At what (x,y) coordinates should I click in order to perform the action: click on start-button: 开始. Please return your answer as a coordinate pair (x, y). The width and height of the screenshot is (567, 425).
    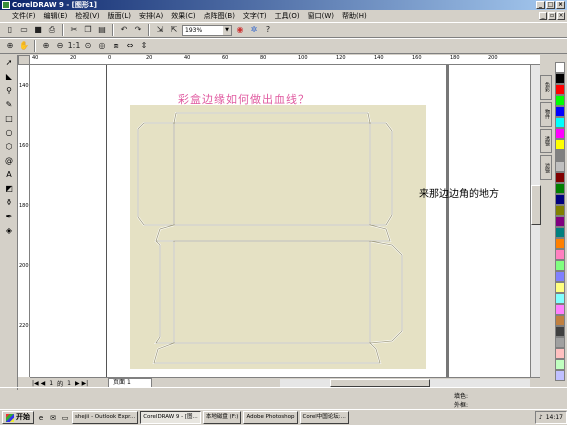
    Looking at the image, I should click on (18, 417).